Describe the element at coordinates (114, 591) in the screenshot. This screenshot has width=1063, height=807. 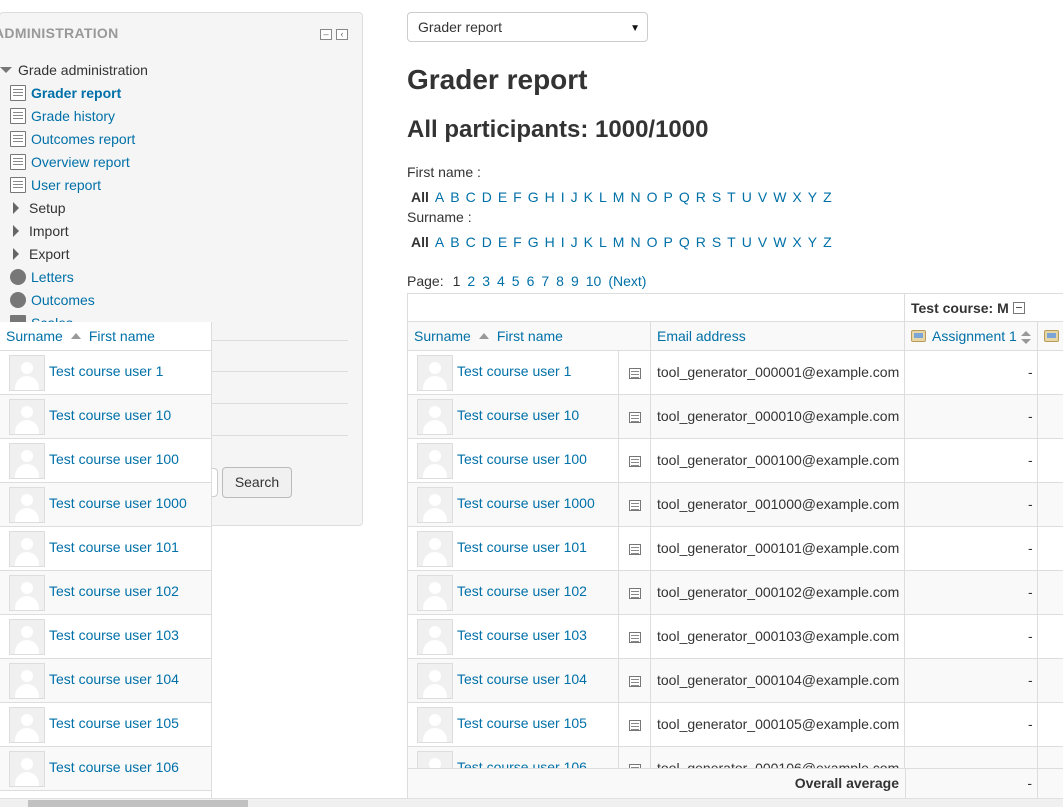
I see `user-name-link: Test course user 102` at that location.